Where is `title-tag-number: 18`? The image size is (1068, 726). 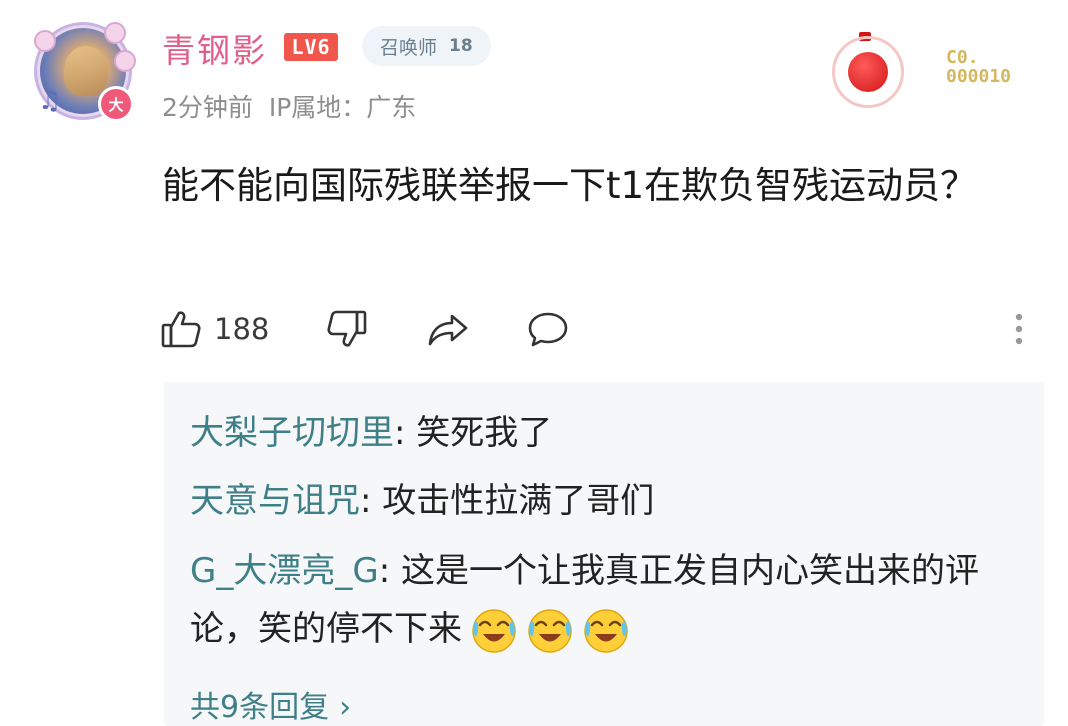
title-tag-number: 18 is located at coordinates (461, 46).